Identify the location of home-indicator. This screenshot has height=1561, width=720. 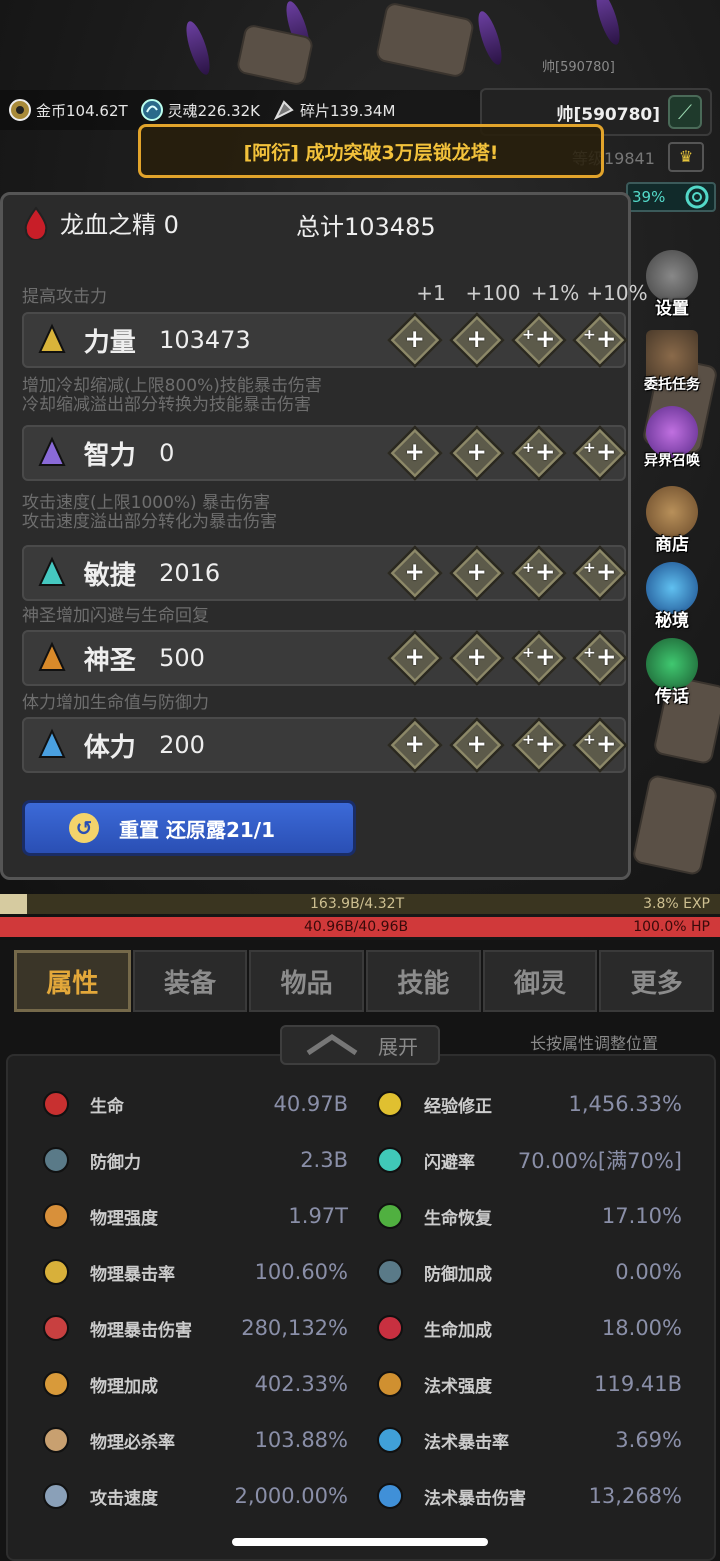
(360, 1542).